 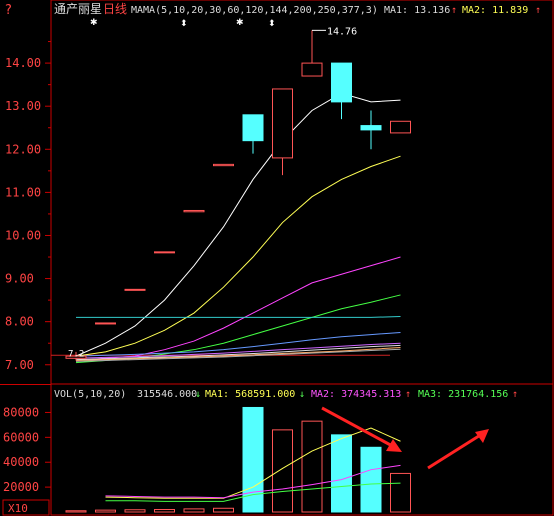 I want to click on price-tick-label: 11.00, so click(x=23, y=192).